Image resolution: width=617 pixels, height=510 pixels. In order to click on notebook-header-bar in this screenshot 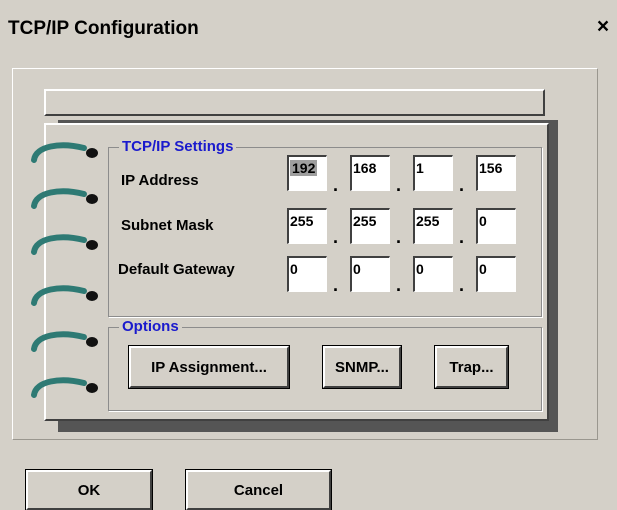, I will do `click(294, 102)`.